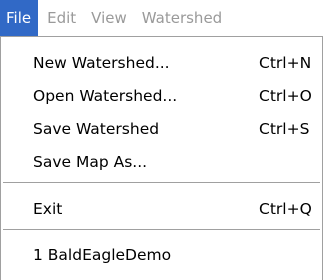  What do you see at coordinates (161, 129) in the screenshot?
I see `menu-item-save-watershed: Save Watershed Ctrl+S` at bounding box center [161, 129].